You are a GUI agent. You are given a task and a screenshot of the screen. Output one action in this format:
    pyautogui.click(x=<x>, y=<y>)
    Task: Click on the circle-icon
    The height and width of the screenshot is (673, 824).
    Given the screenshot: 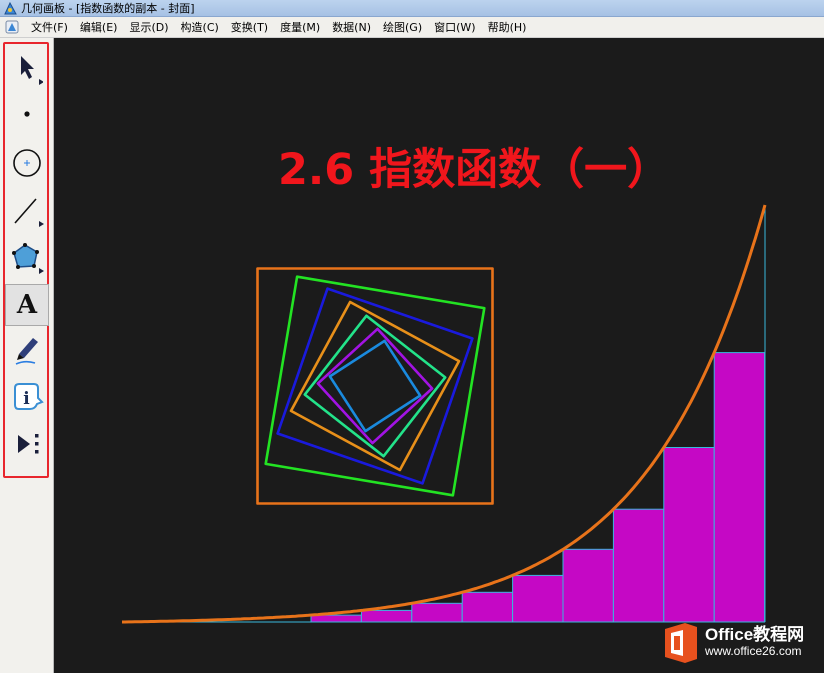 What is the action you would take?
    pyautogui.click(x=27, y=163)
    